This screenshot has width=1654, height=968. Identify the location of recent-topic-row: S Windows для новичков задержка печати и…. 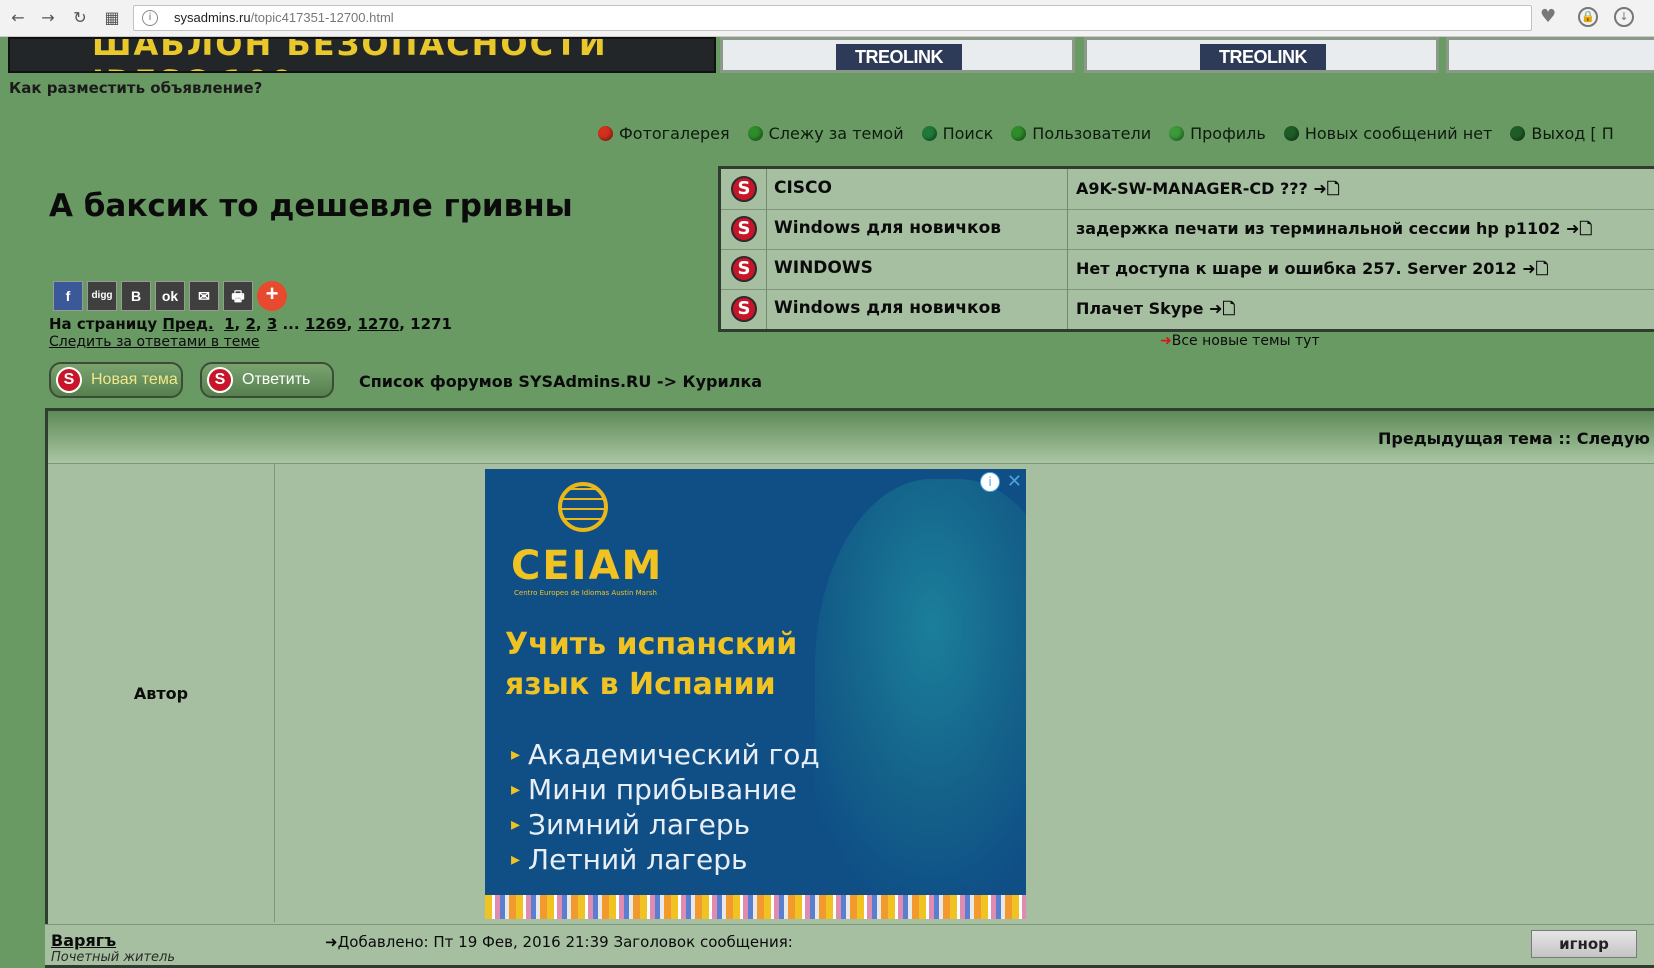
(1187, 229).